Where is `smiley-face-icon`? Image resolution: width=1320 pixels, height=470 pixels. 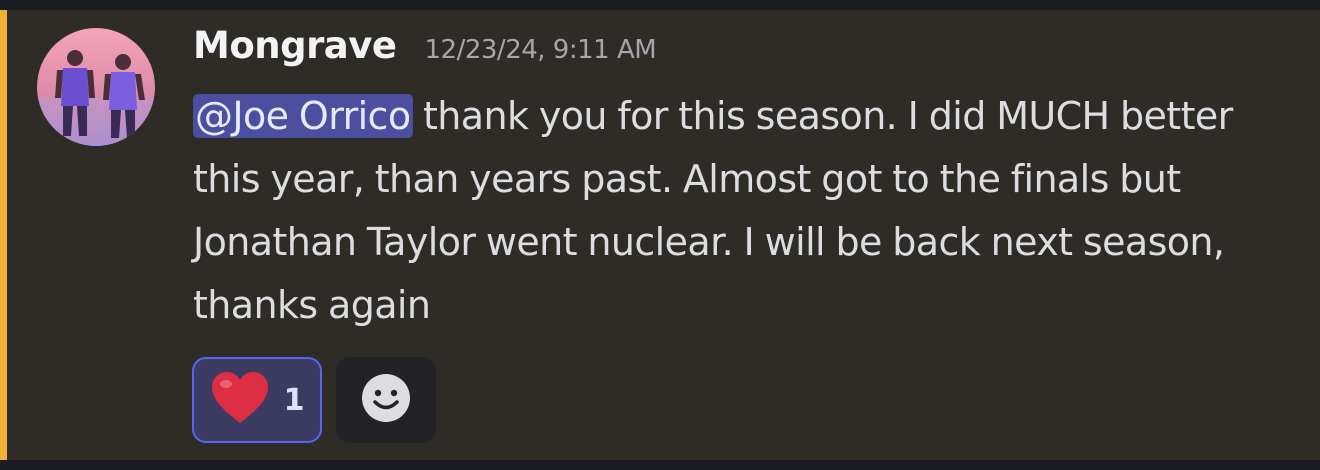
smiley-face-icon is located at coordinates (386, 400).